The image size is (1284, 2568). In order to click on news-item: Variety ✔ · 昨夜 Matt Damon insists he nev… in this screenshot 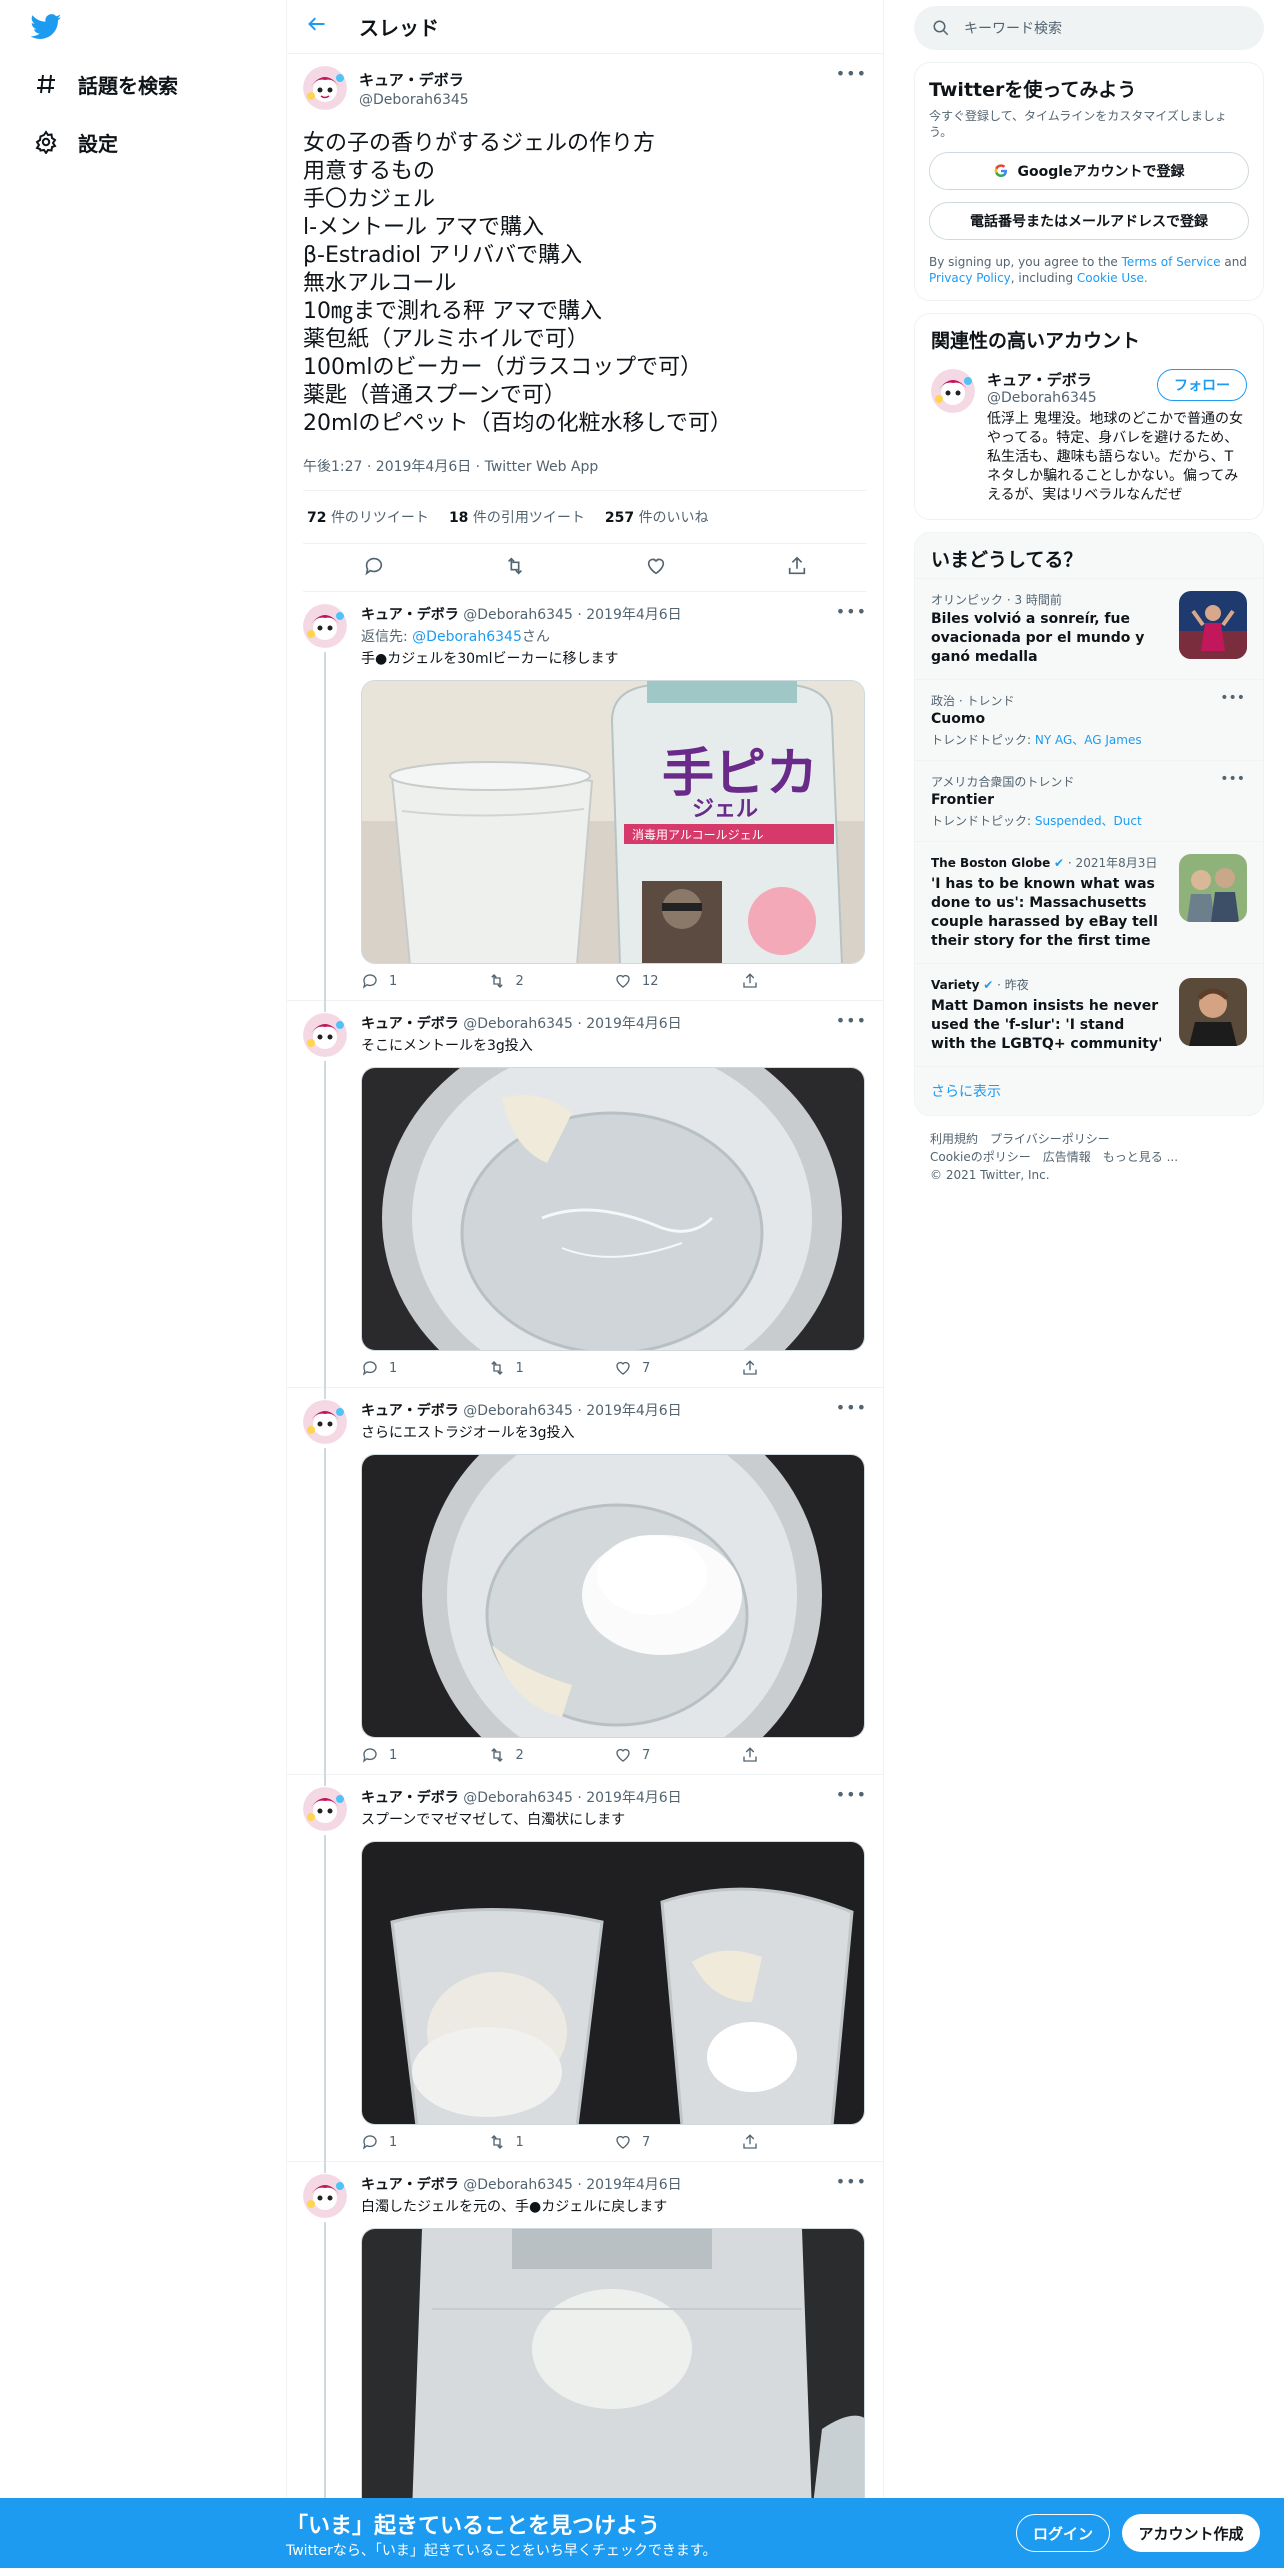, I will do `click(1089, 1014)`.